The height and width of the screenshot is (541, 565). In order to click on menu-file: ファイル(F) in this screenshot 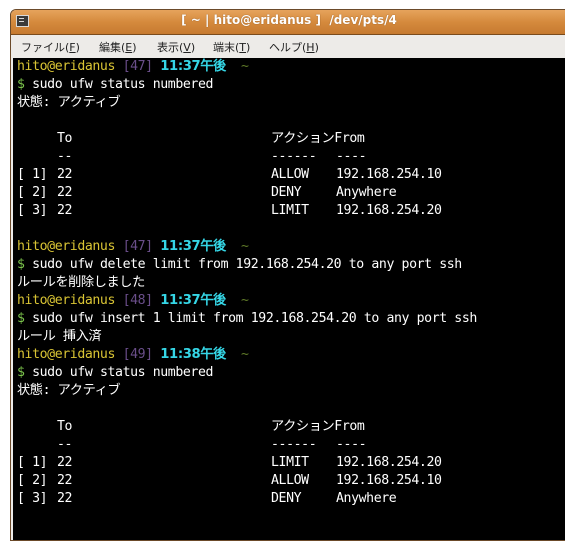, I will do `click(50, 47)`.